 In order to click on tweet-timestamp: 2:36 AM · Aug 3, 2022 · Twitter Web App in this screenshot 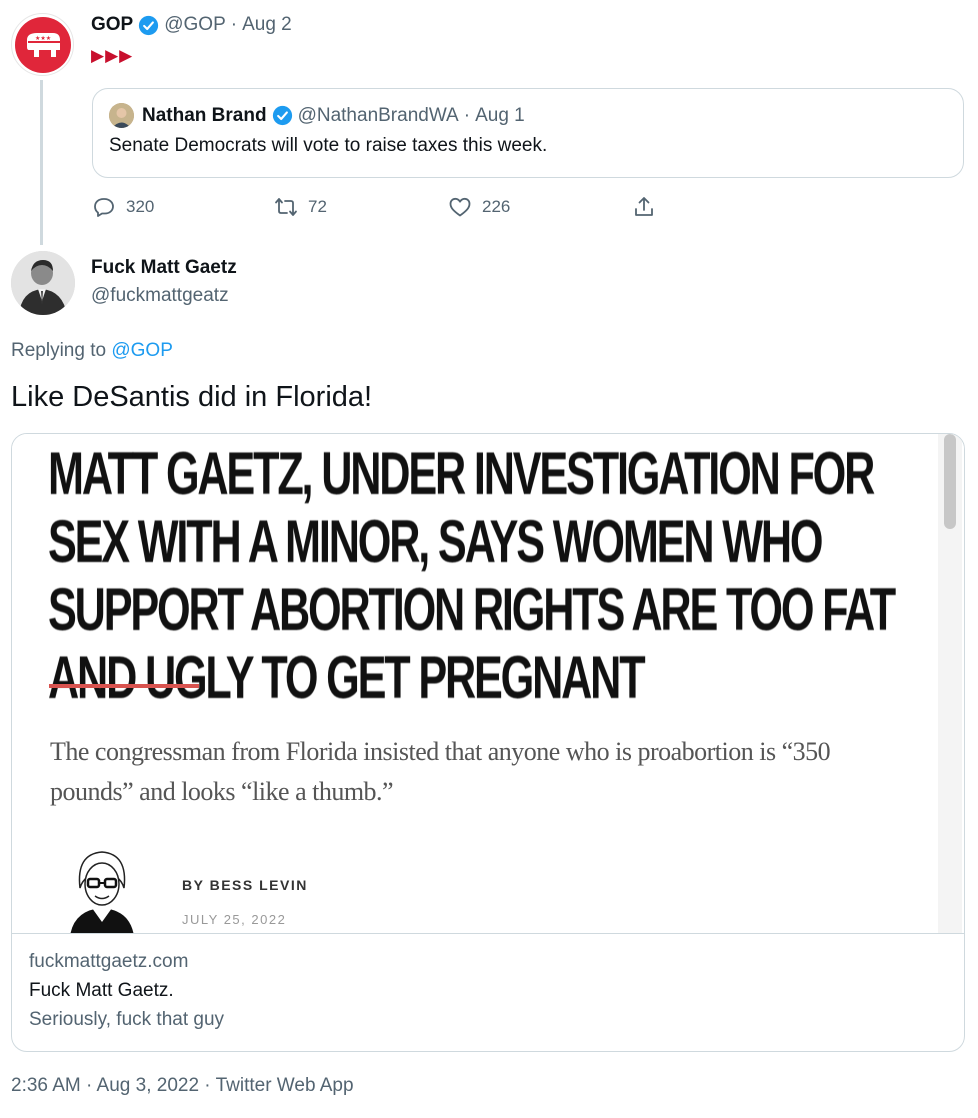, I will do `click(182, 1086)`.